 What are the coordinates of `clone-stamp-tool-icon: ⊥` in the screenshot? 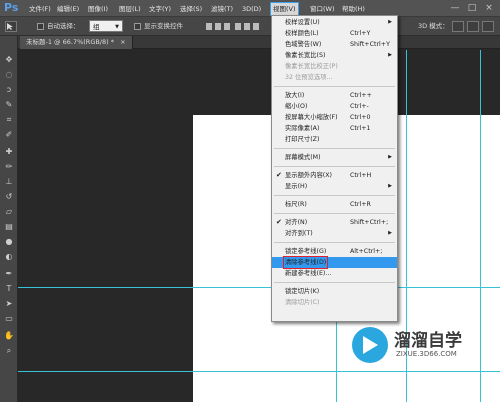 It's located at (9, 182).